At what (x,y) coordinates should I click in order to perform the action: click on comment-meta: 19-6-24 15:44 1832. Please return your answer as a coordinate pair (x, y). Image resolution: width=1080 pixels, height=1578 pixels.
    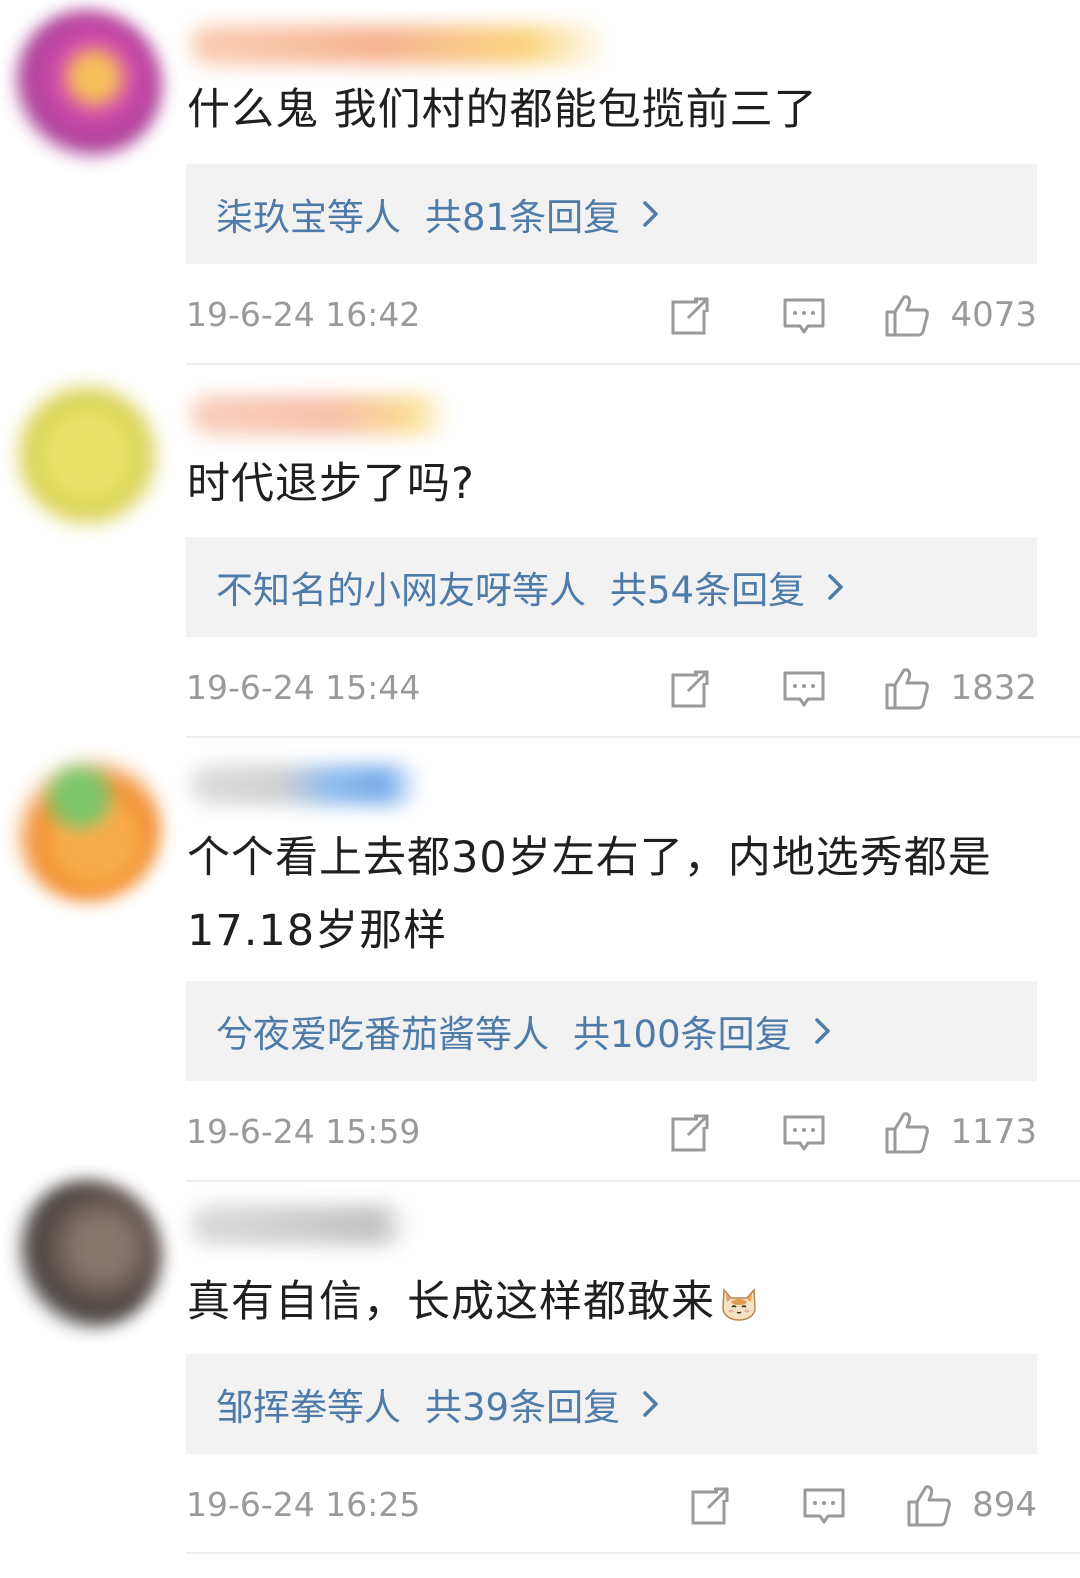
    Looking at the image, I should click on (611, 688).